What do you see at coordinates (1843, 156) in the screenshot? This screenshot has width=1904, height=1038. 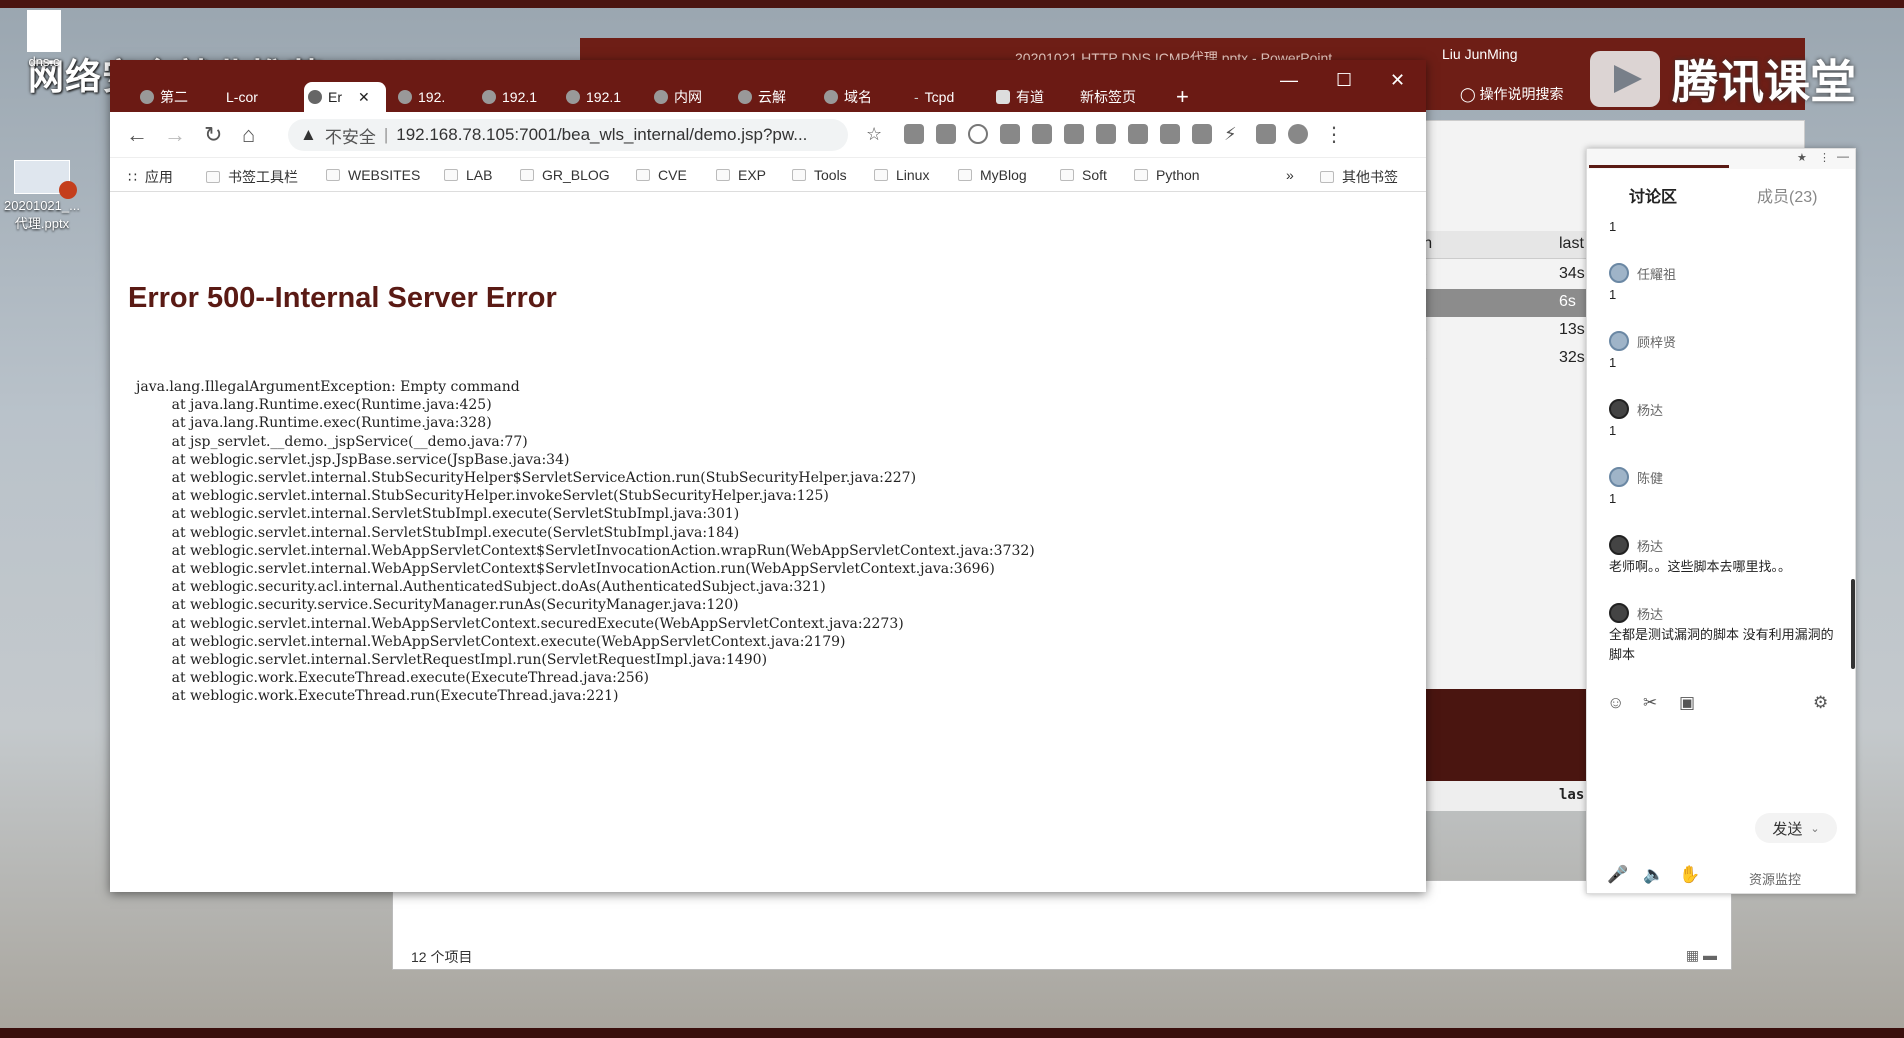 I see `minimize-icon: —` at bounding box center [1843, 156].